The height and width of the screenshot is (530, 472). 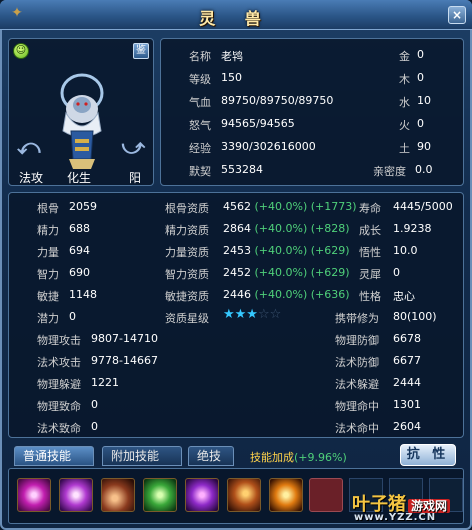 I want to click on site-watermark: 叶子猪 游戏网 www.YZZ.CN, so click(x=410, y=508).